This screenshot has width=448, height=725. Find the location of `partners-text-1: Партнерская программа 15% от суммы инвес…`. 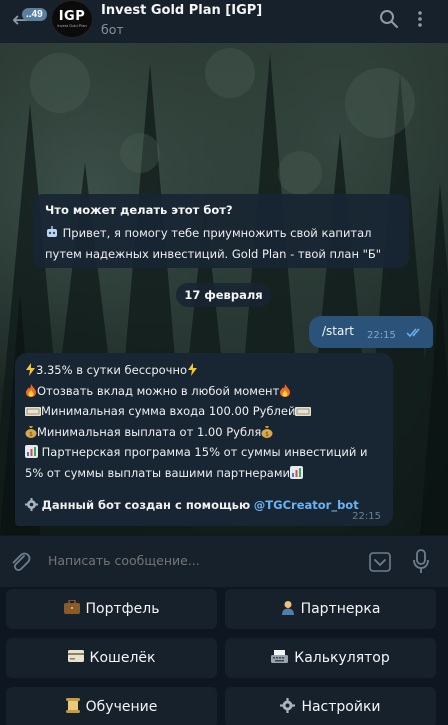

partners-text-1: Партнерская программа 15% от суммы инвес… is located at coordinates (204, 452).